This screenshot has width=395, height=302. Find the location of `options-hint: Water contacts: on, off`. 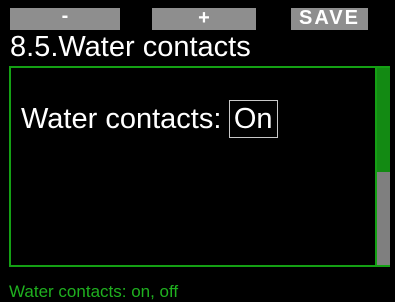

options-hint: Water contacts: on, off is located at coordinates (94, 291).